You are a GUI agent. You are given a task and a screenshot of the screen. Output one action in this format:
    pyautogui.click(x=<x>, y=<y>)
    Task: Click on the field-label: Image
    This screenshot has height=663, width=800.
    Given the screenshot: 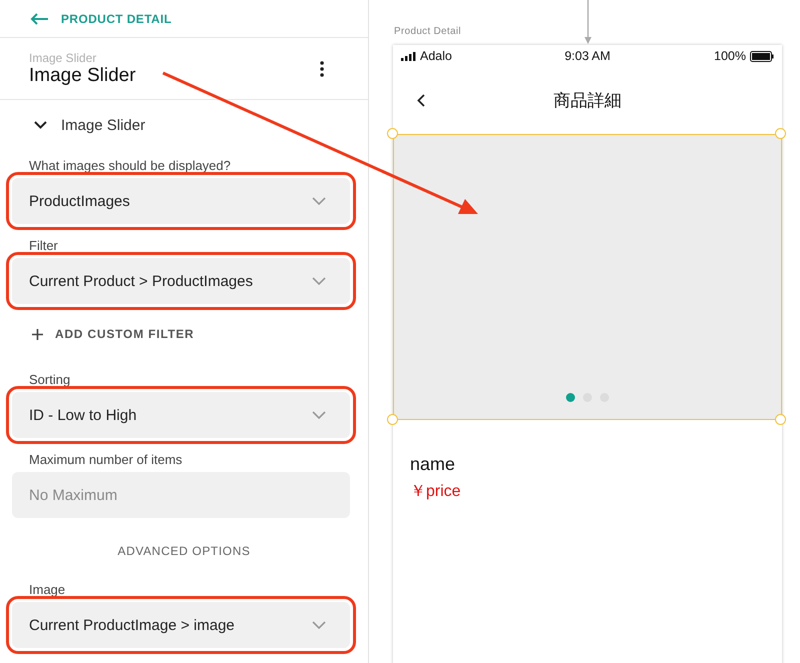 What is the action you would take?
    pyautogui.click(x=47, y=590)
    